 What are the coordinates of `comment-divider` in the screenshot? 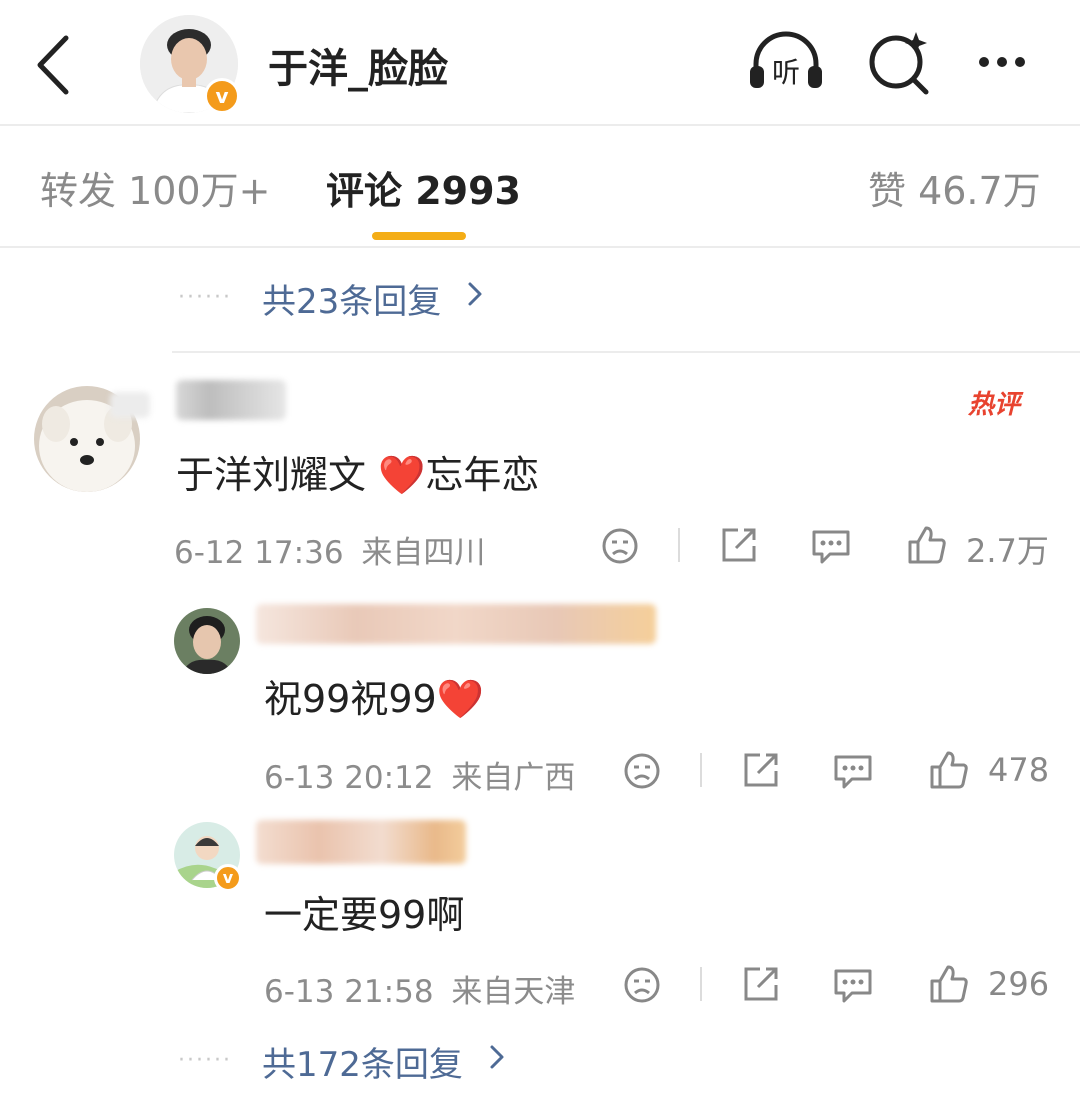 It's located at (626, 352).